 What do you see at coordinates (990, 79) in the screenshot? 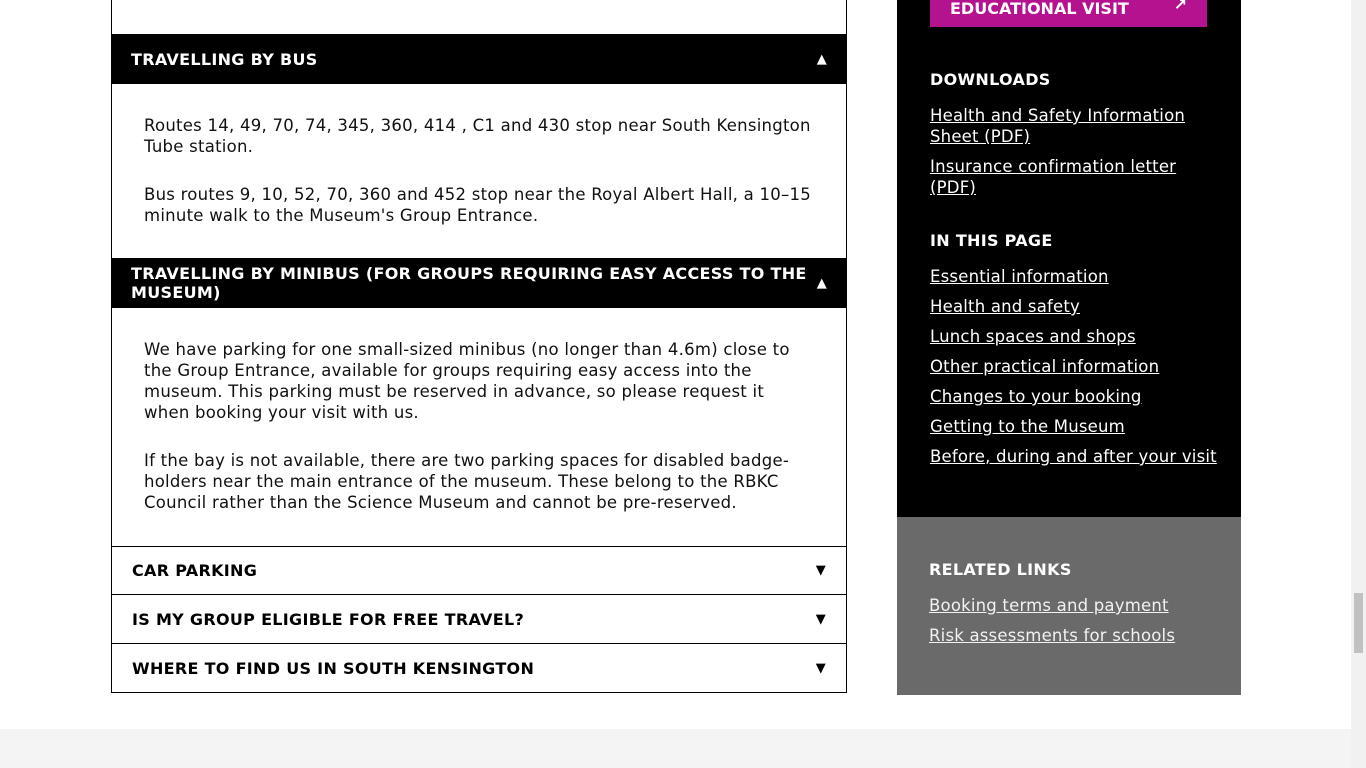
I see `downloads-heading: DOWNLOADS` at bounding box center [990, 79].